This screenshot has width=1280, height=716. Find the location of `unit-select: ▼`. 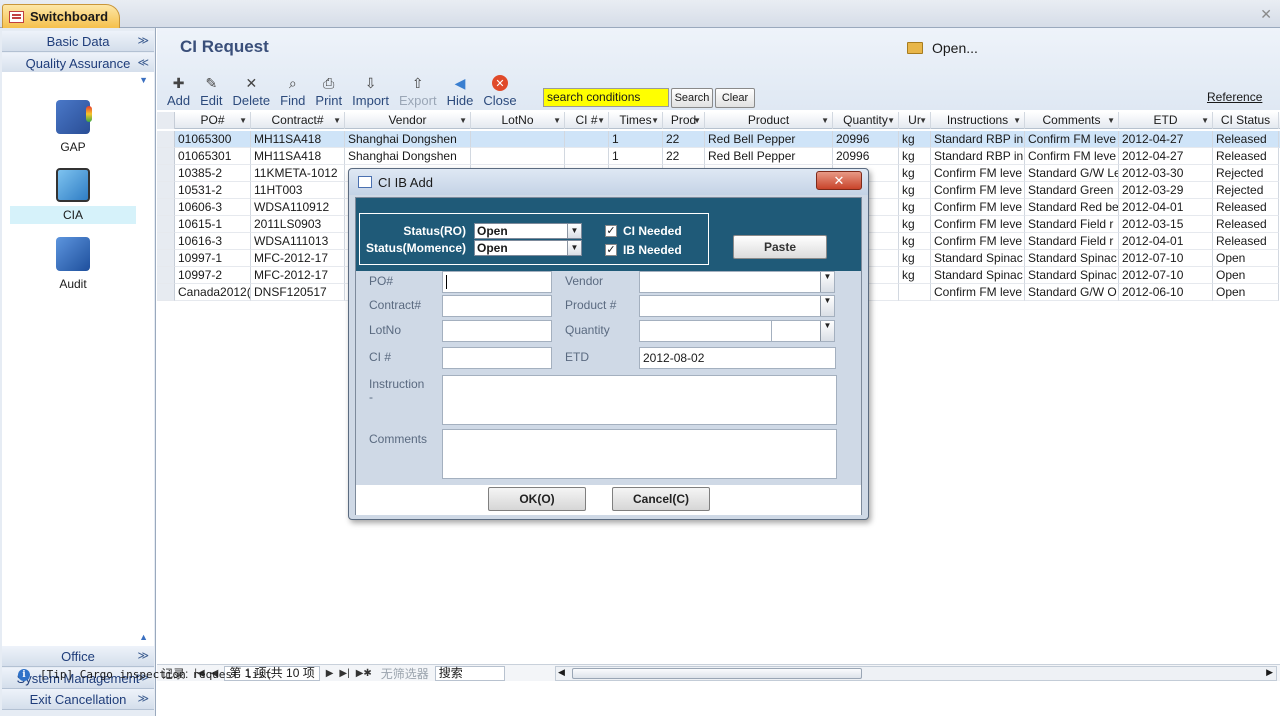

unit-select: ▼ is located at coordinates (803, 331).